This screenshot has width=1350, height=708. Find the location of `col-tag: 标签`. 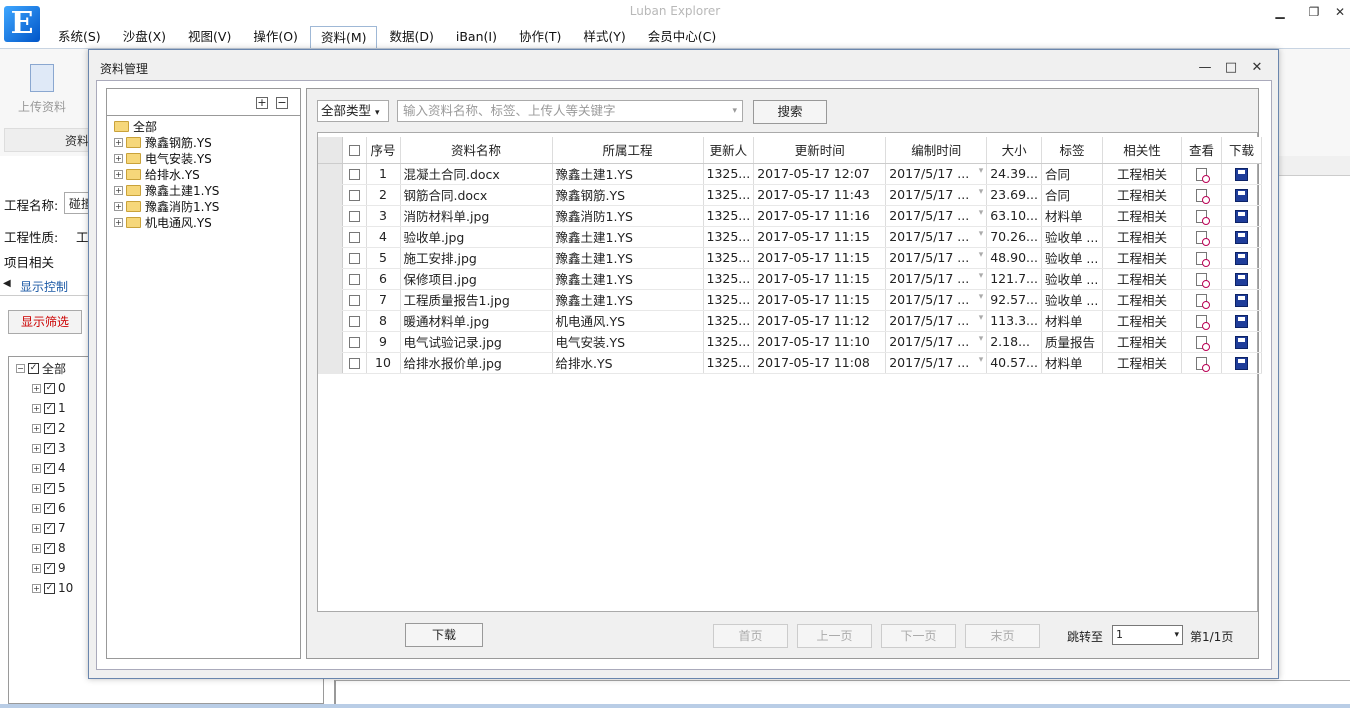

col-tag: 标签 is located at coordinates (1072, 150).